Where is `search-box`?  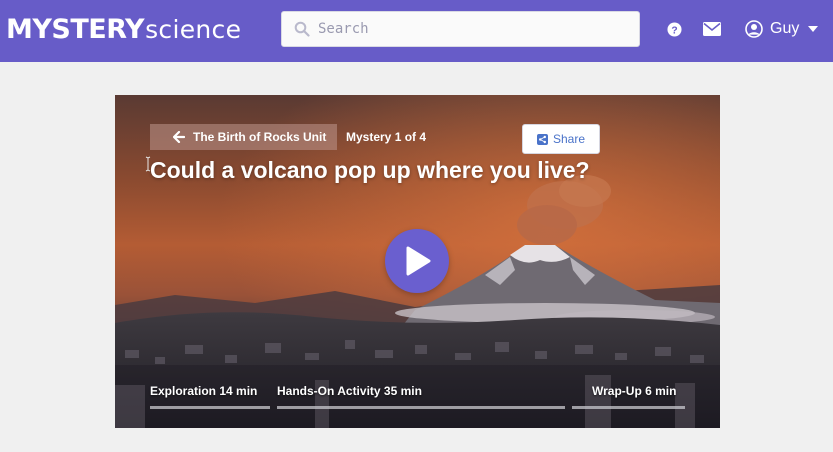 search-box is located at coordinates (460, 29).